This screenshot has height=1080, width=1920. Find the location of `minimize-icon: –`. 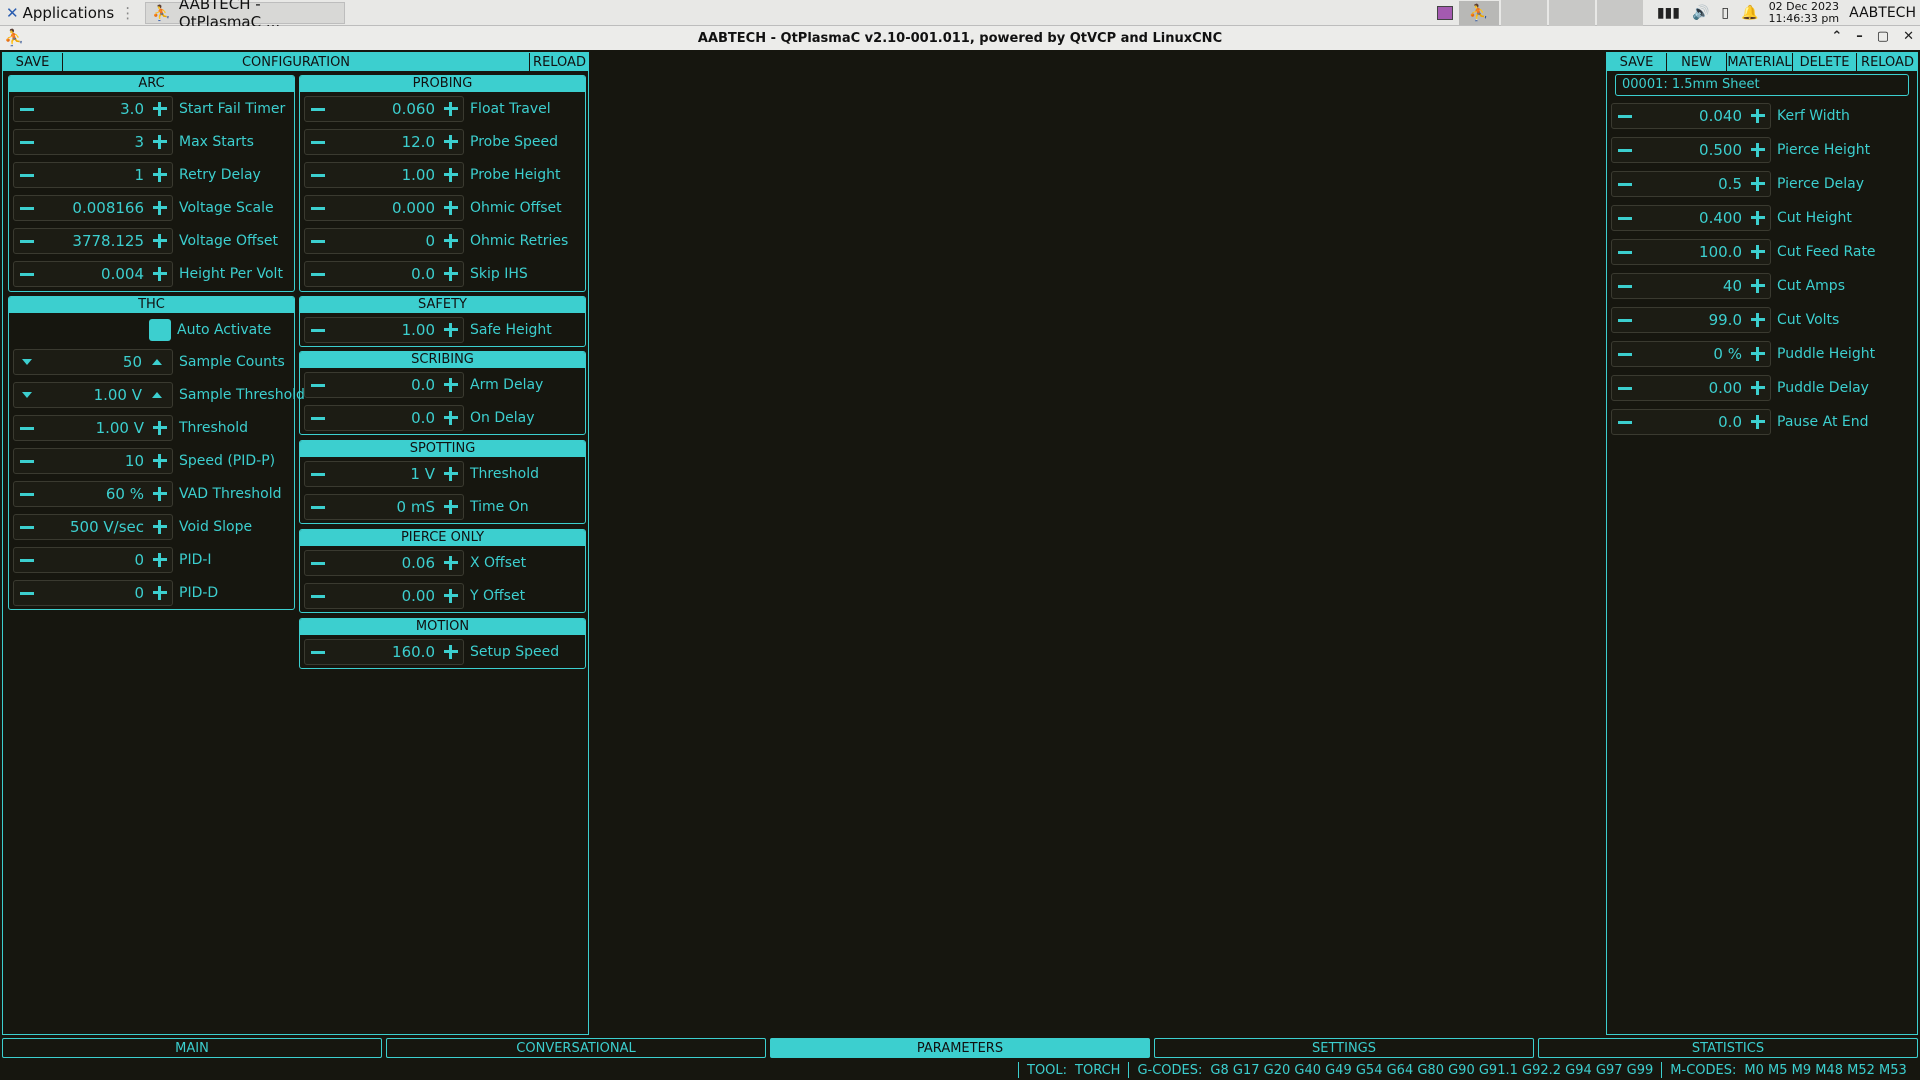

minimize-icon: – is located at coordinates (1859, 36).